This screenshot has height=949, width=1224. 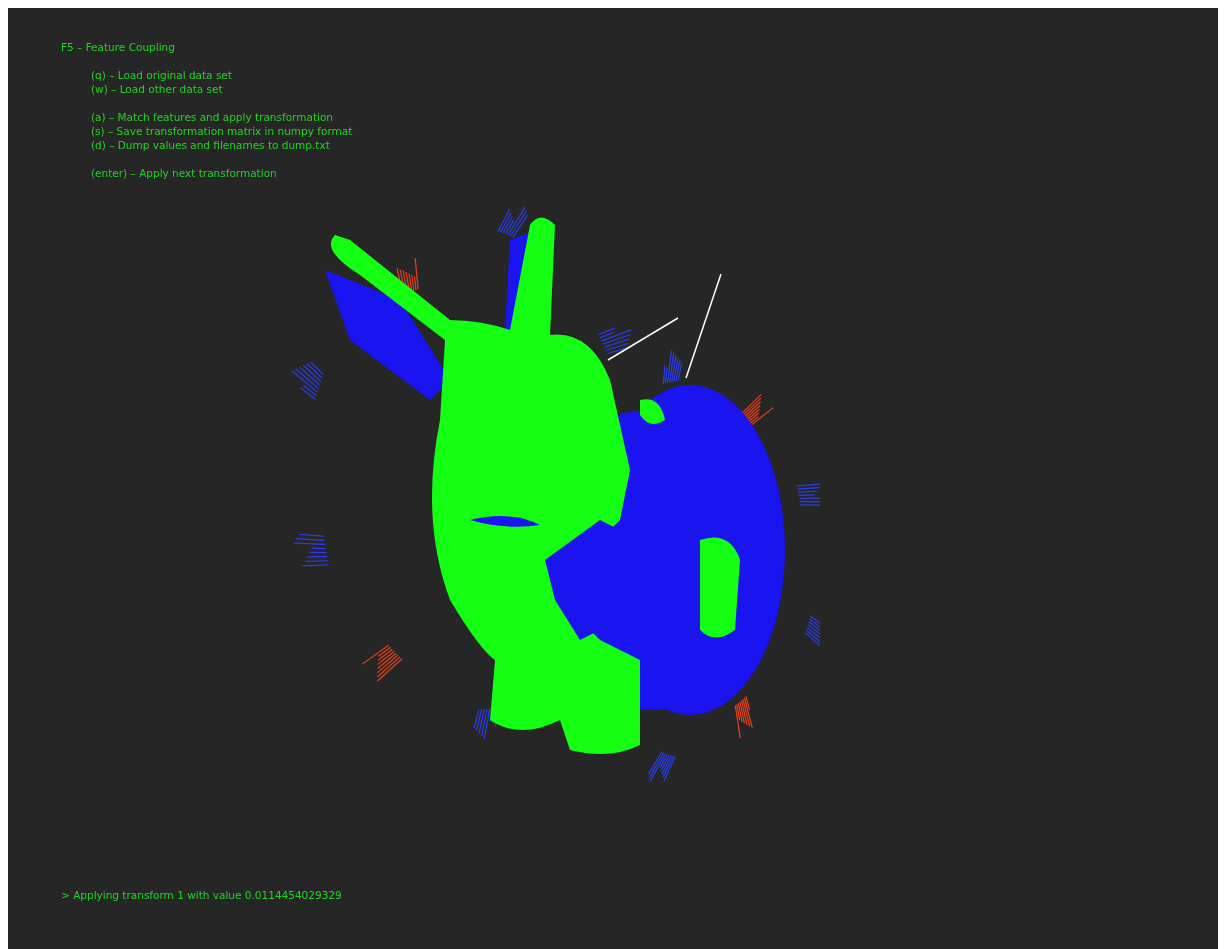 What do you see at coordinates (162, 75) in the screenshot?
I see `shortcut-hint: (q) – Load original data set` at bounding box center [162, 75].